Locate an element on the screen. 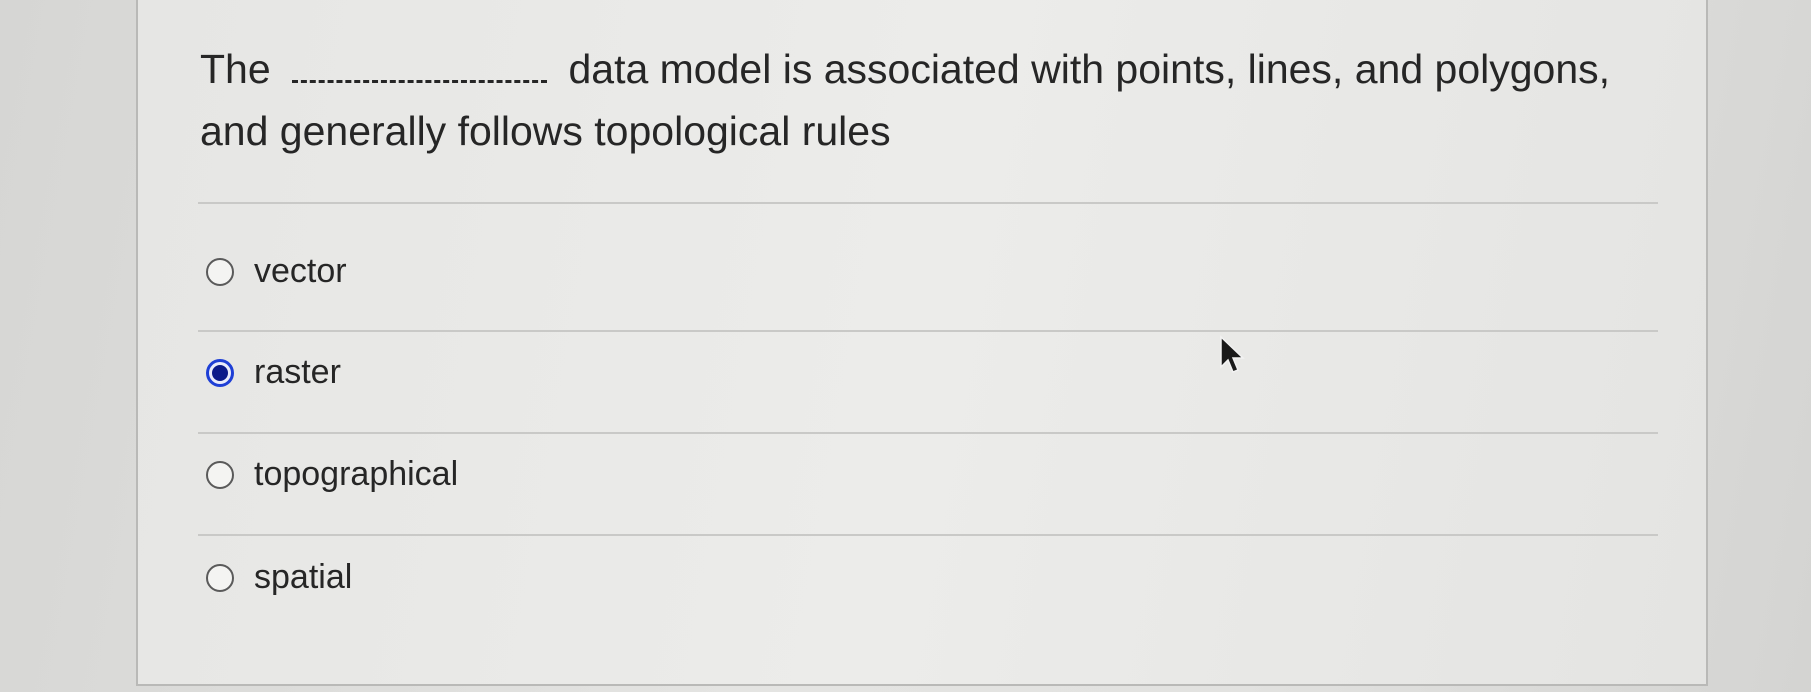 This screenshot has width=1811, height=692. option-topographical: topographical is located at coordinates (332, 474).